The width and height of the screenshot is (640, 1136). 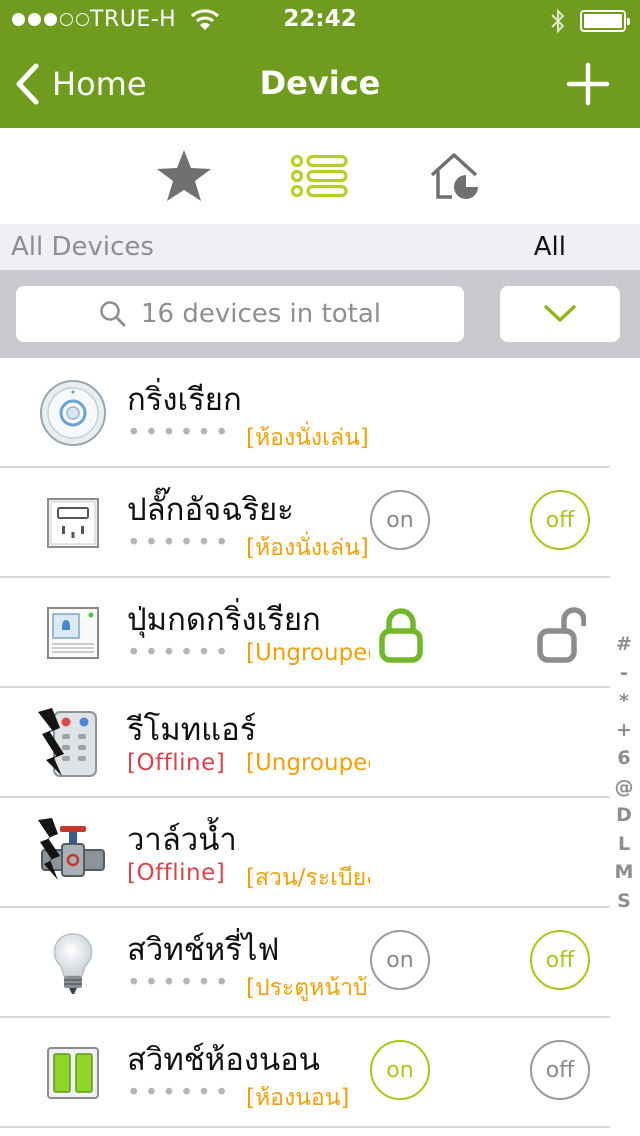 I want to click on plus-icon, so click(x=588, y=84).